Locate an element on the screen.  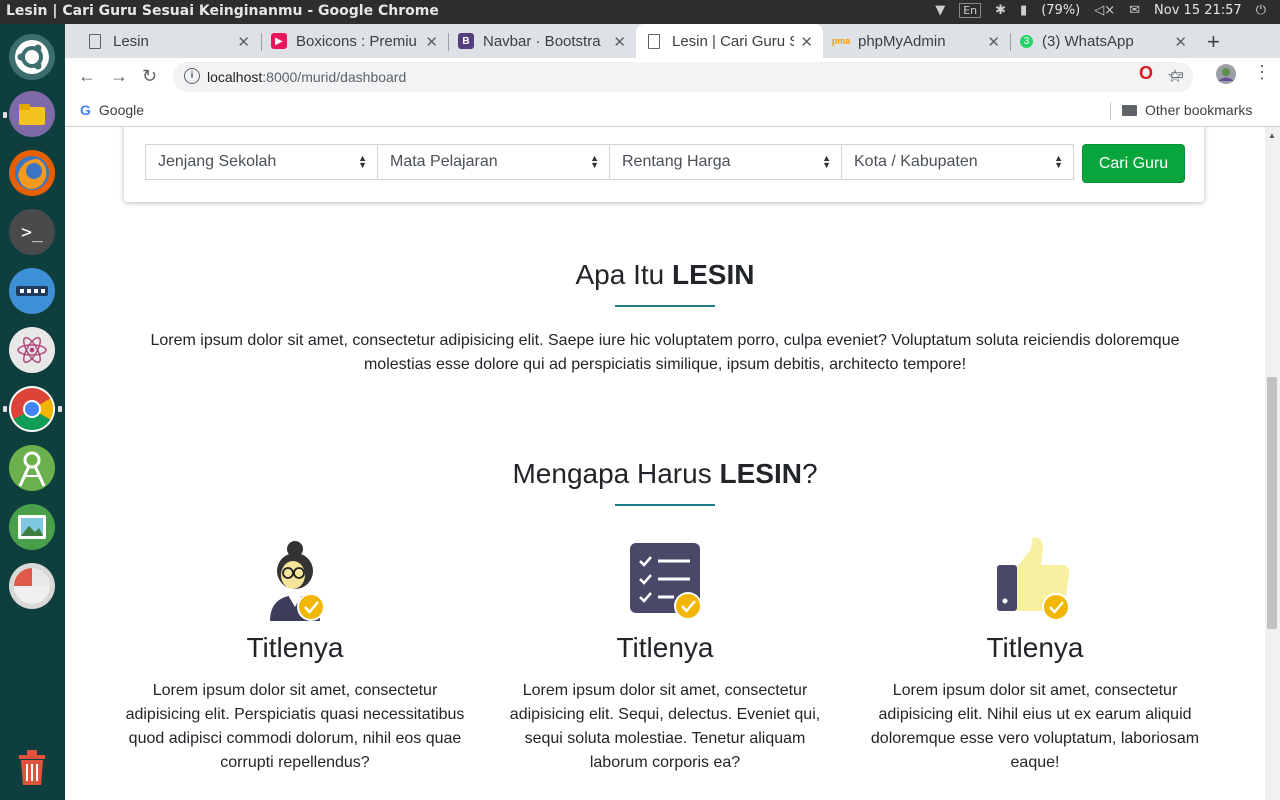
cast-extension-icon: ▭ is located at coordinates (1177, 74).